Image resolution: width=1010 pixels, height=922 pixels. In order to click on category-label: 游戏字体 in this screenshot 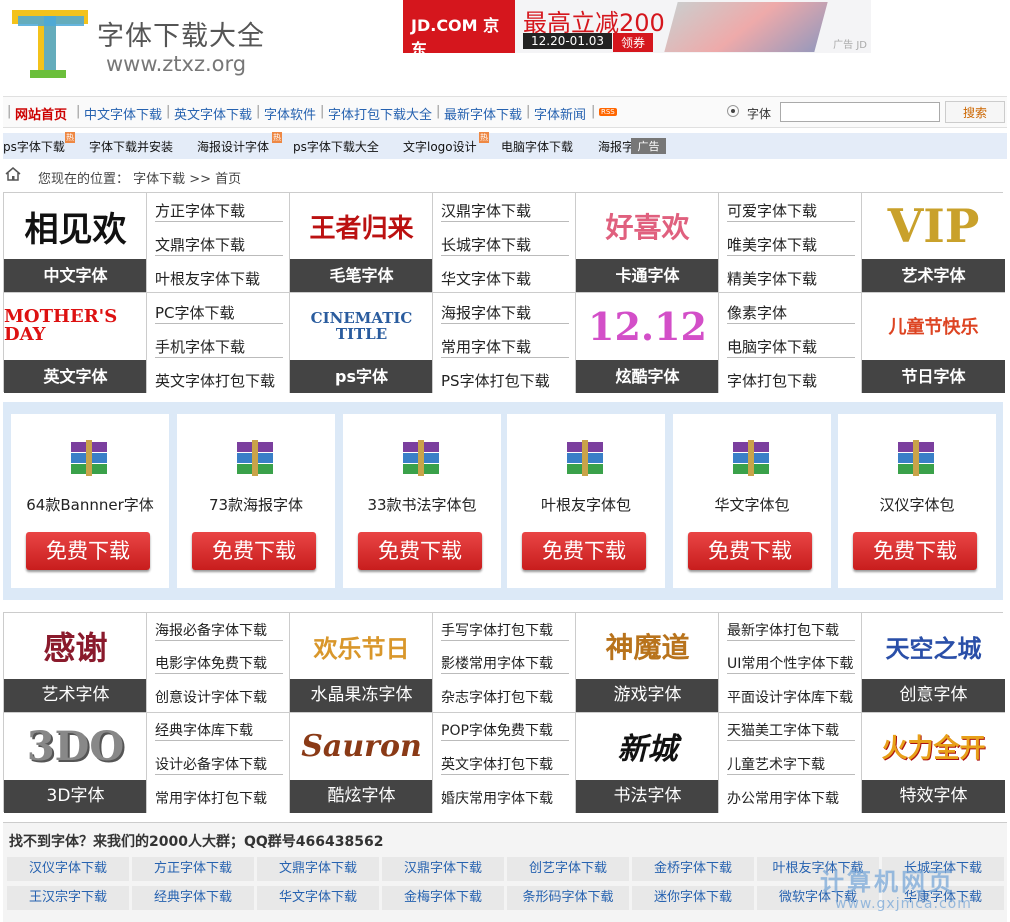, I will do `click(647, 695)`.